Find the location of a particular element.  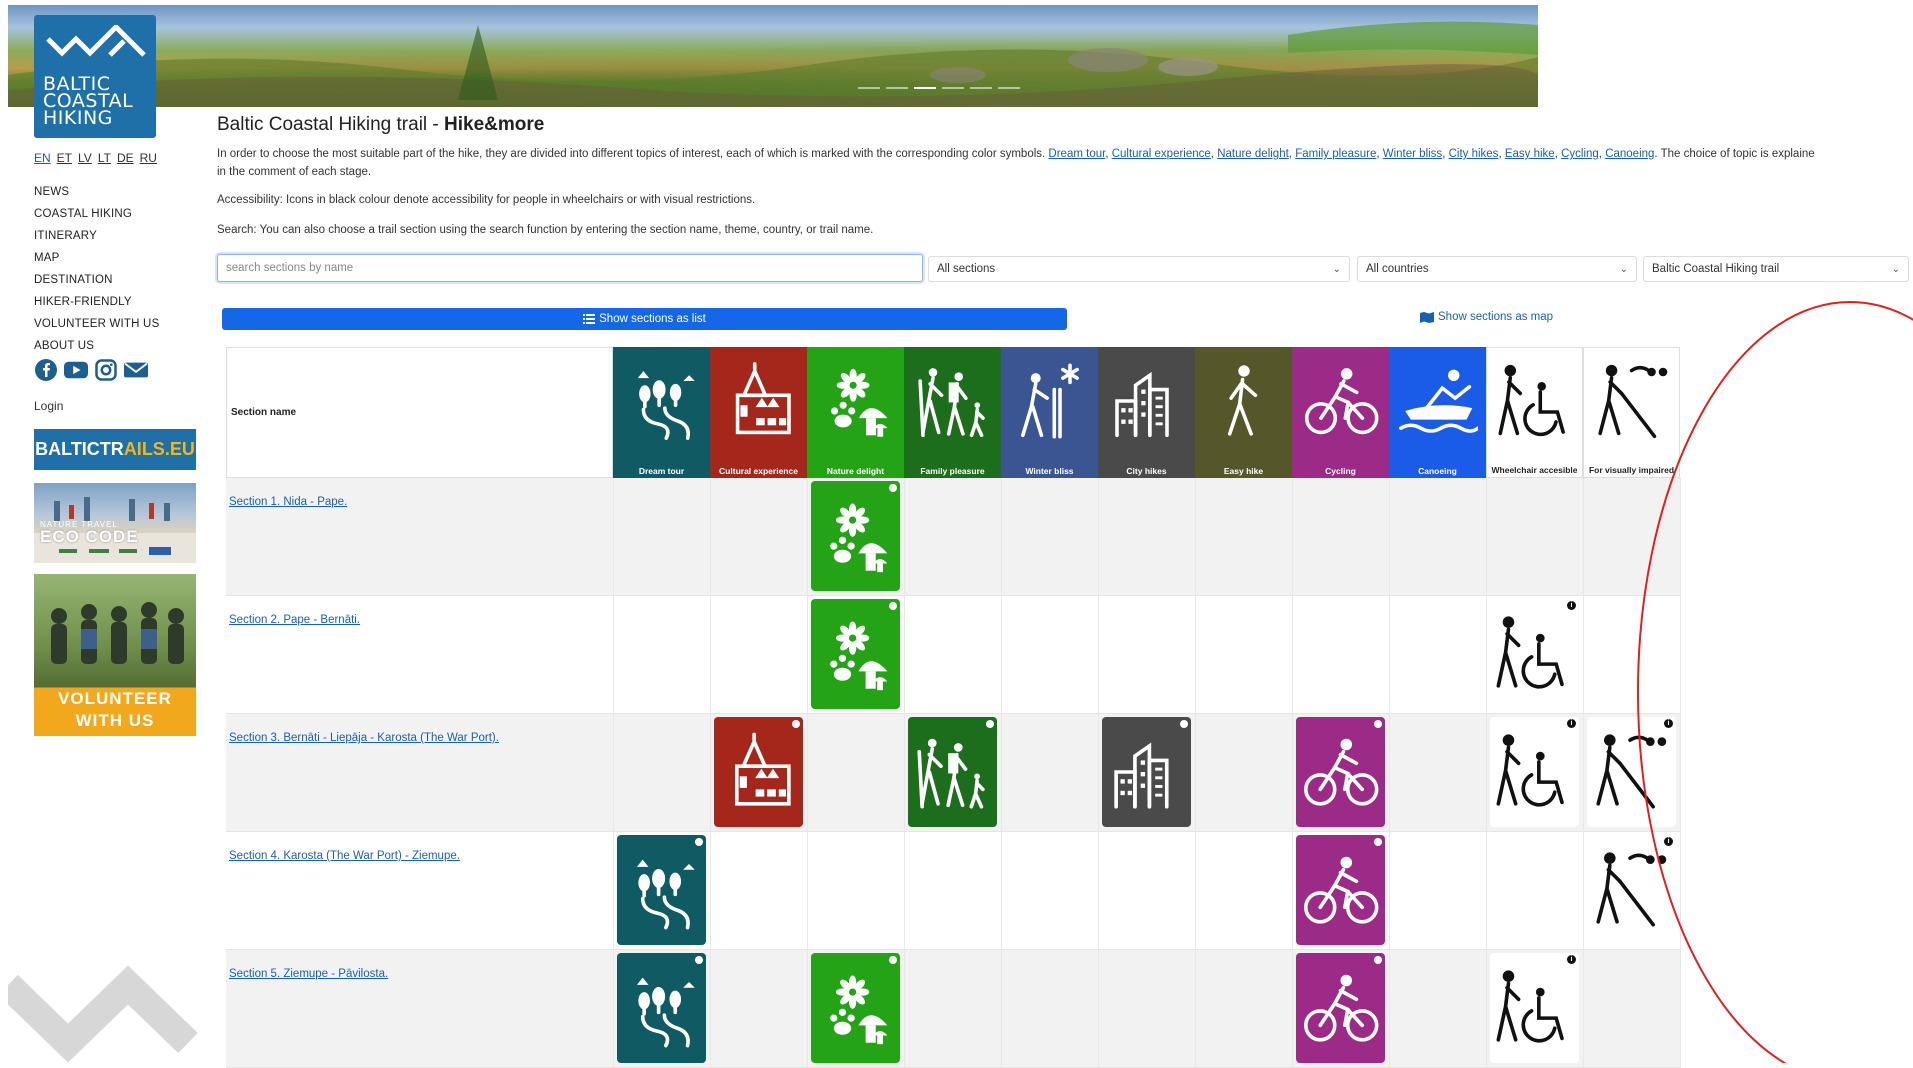

tile-city is located at coordinates (1146, 772).